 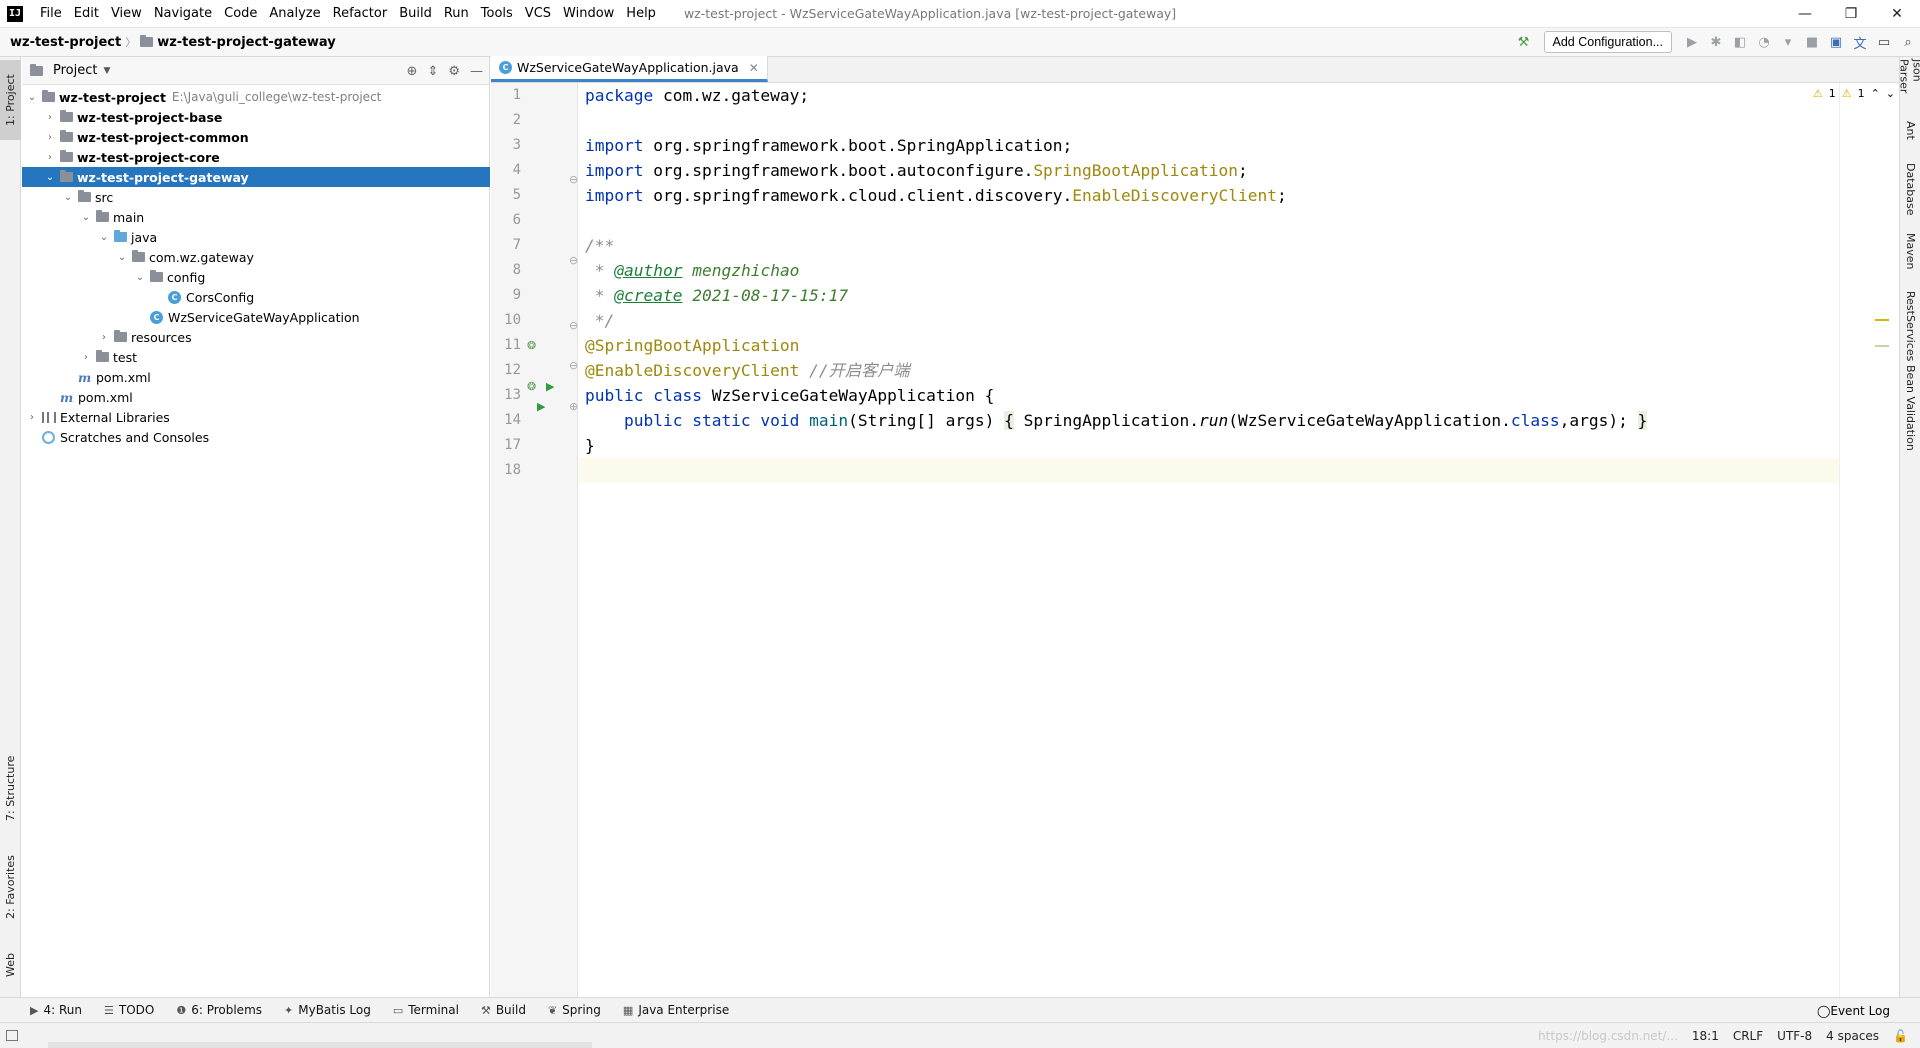 I want to click on tool-tab-database: Database, so click(x=1910, y=192).